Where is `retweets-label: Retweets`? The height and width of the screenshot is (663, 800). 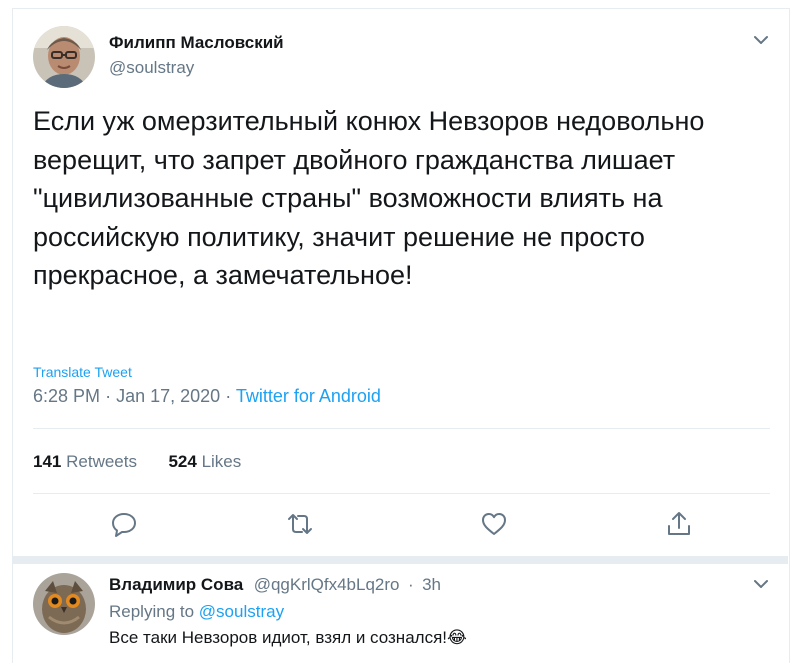 retweets-label: Retweets is located at coordinates (101, 461).